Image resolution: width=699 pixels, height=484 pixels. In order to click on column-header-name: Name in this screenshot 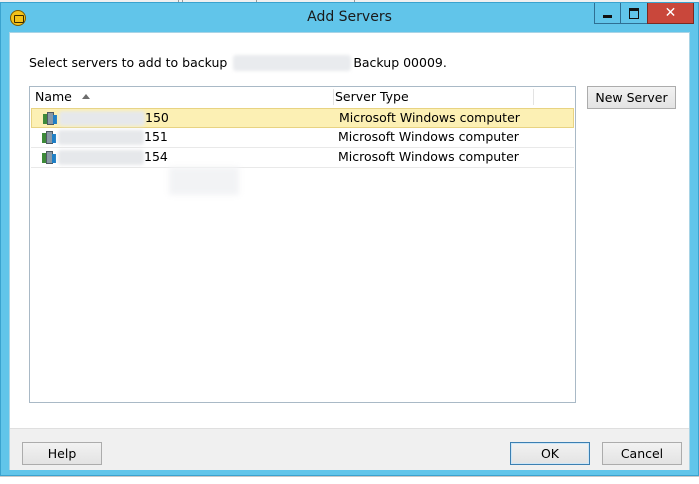, I will do `click(62, 97)`.